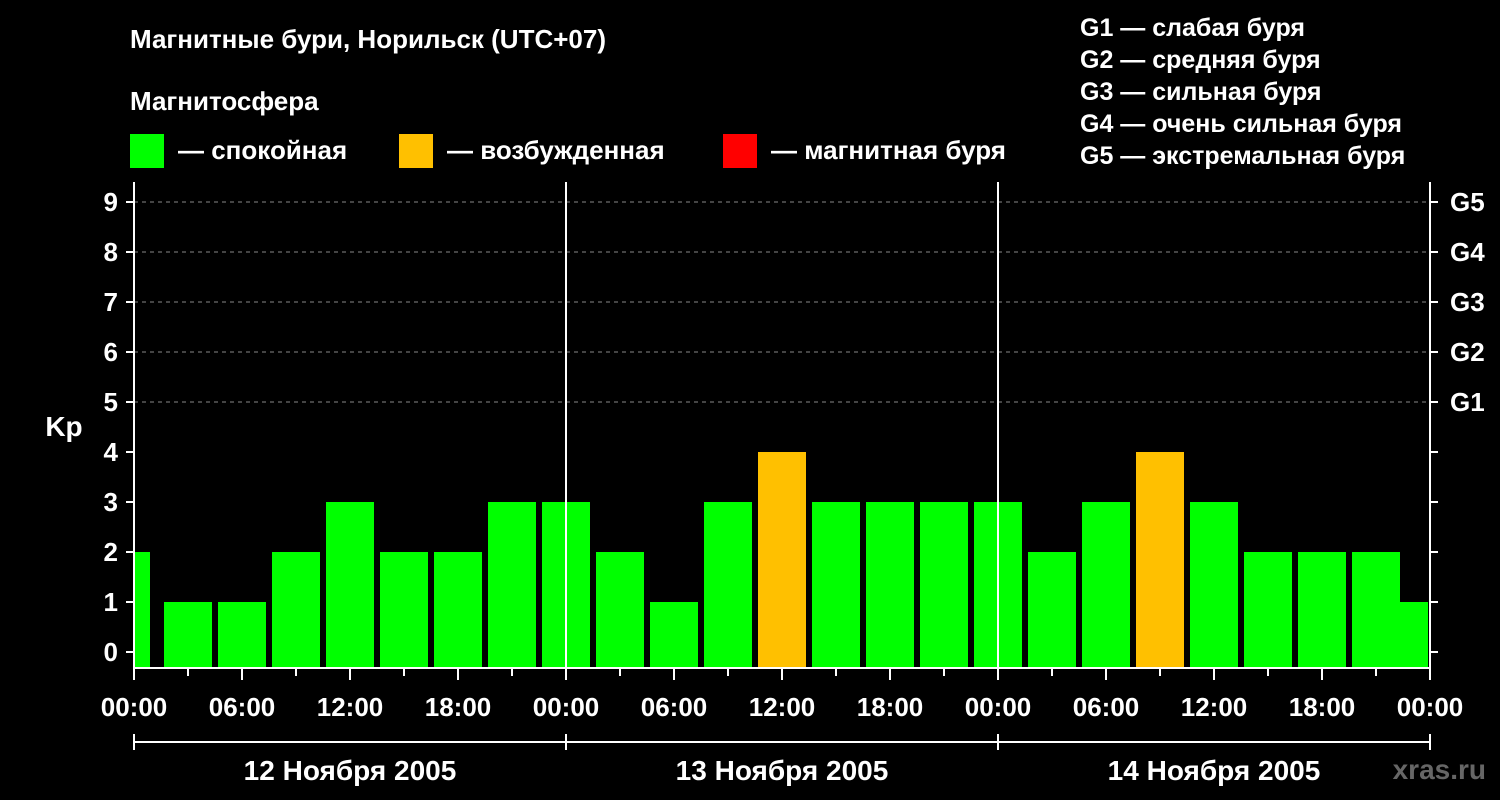 This screenshot has width=1500, height=800. What do you see at coordinates (111, 402) in the screenshot?
I see `y-tick-label: 5` at bounding box center [111, 402].